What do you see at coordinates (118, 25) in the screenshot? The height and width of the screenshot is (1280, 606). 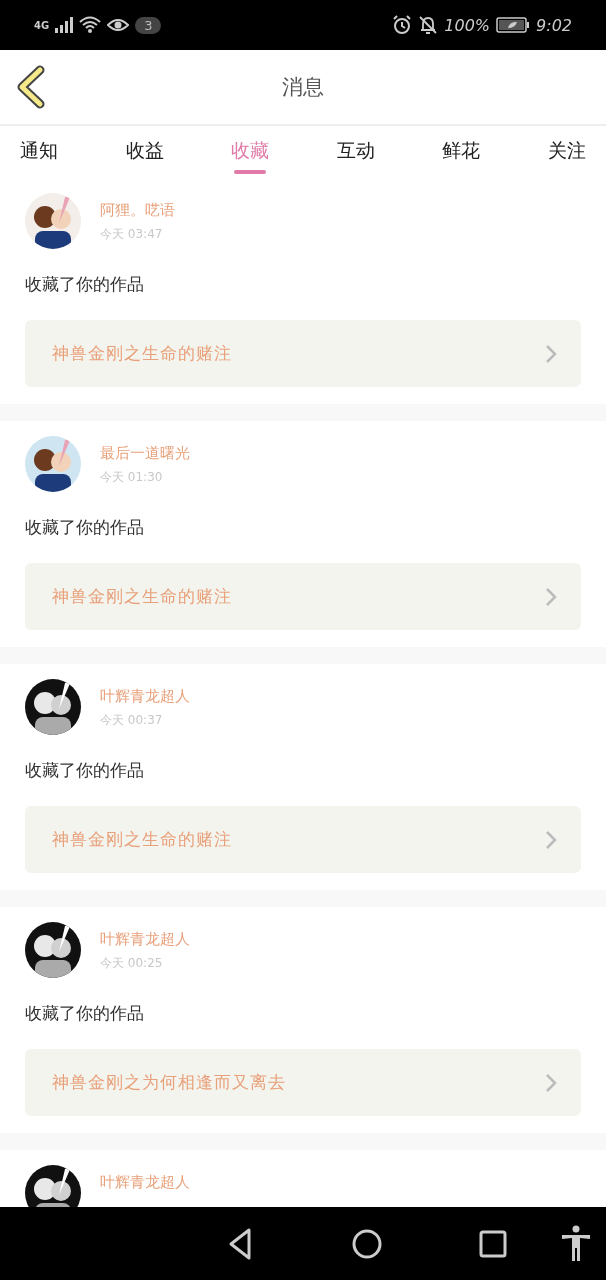 I see `eye-icon` at bounding box center [118, 25].